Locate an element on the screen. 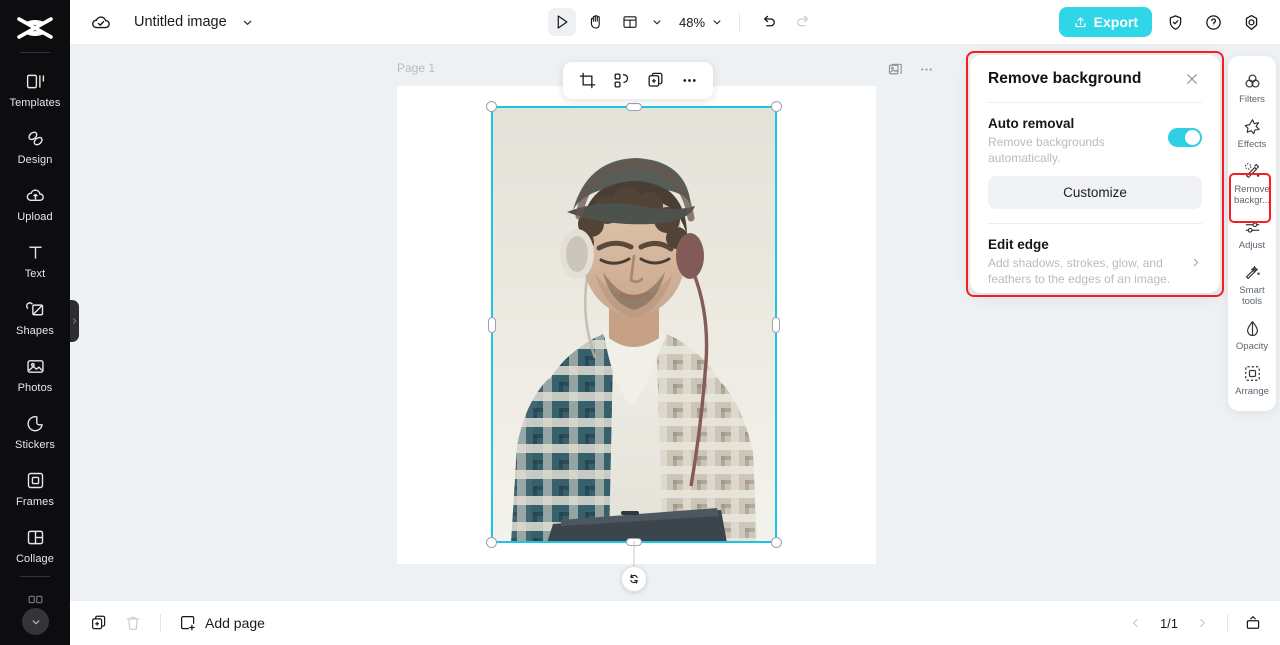 The image size is (1280, 645). sidebar-item-text: Text is located at coordinates (35, 260).